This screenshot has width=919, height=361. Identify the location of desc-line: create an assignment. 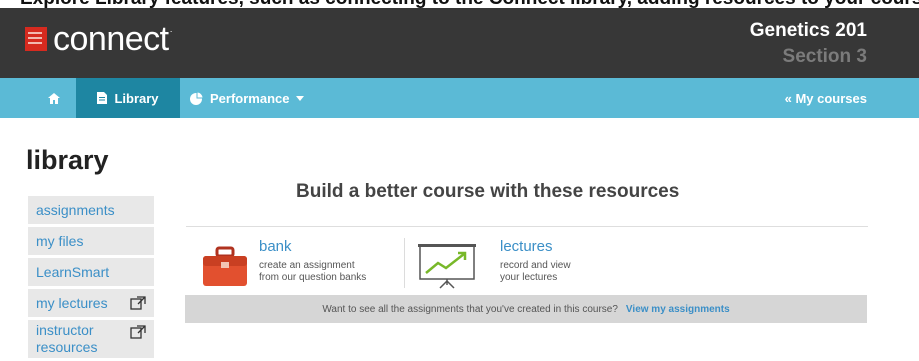
(307, 265).